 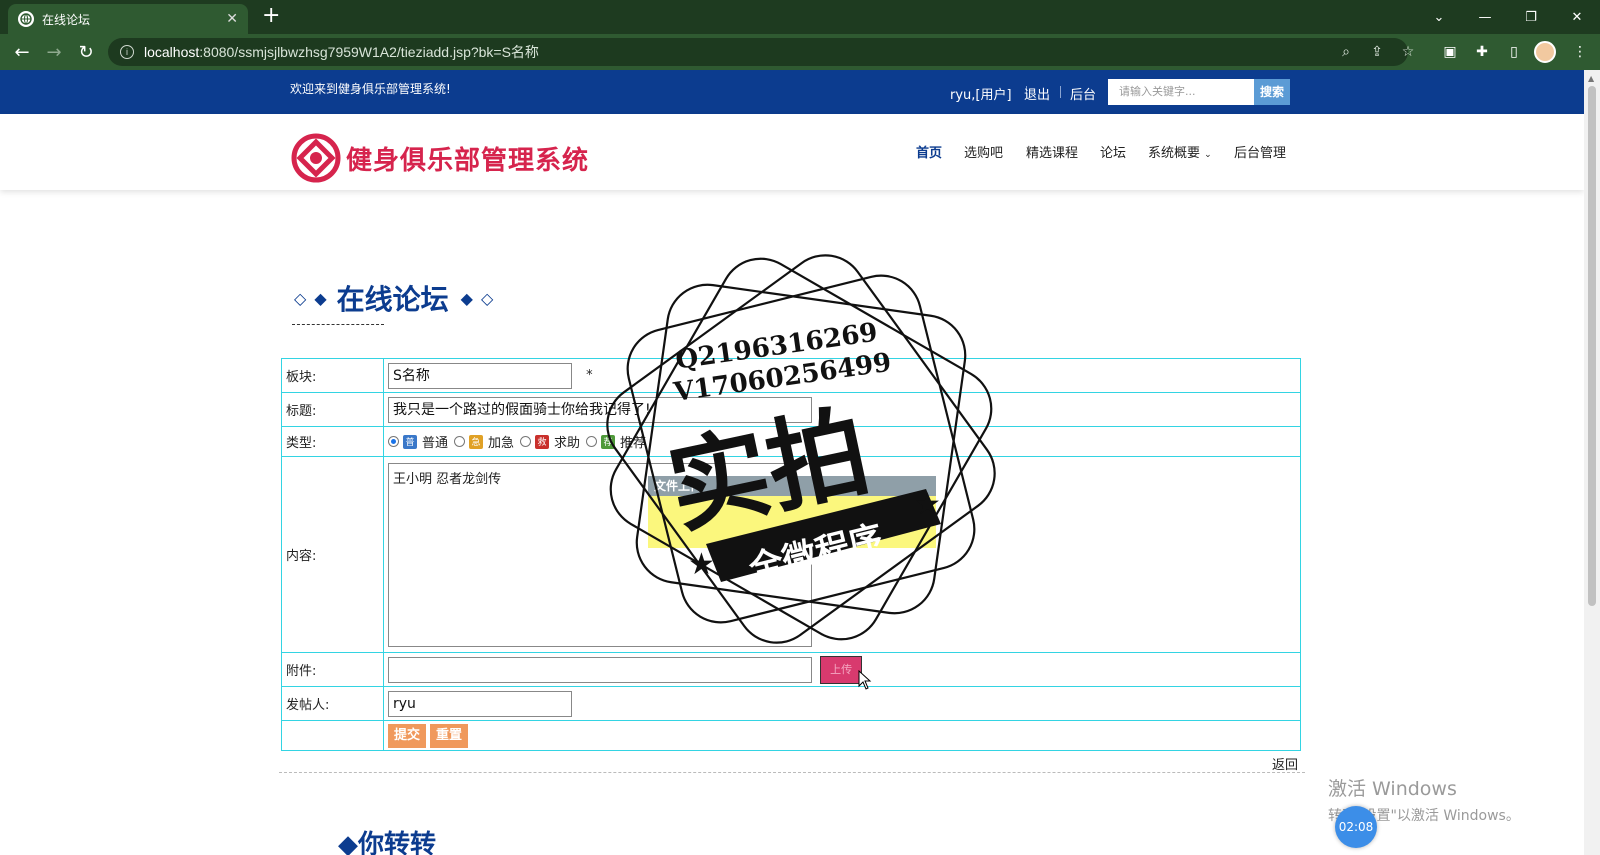 I want to click on profile-avatar, so click(x=1545, y=52).